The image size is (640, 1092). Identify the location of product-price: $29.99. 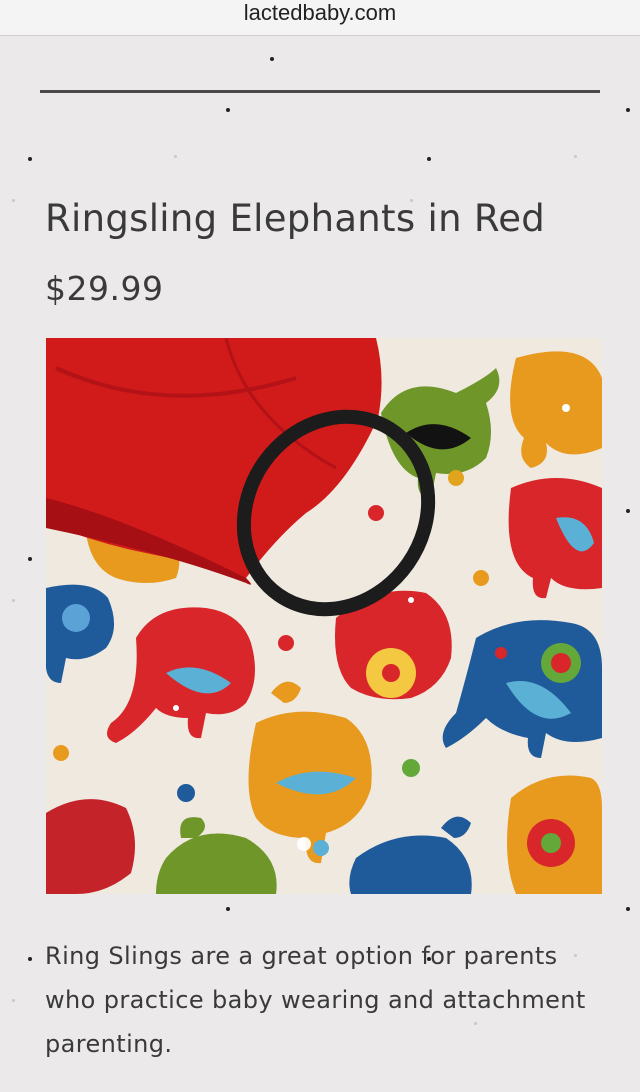
(104, 288).